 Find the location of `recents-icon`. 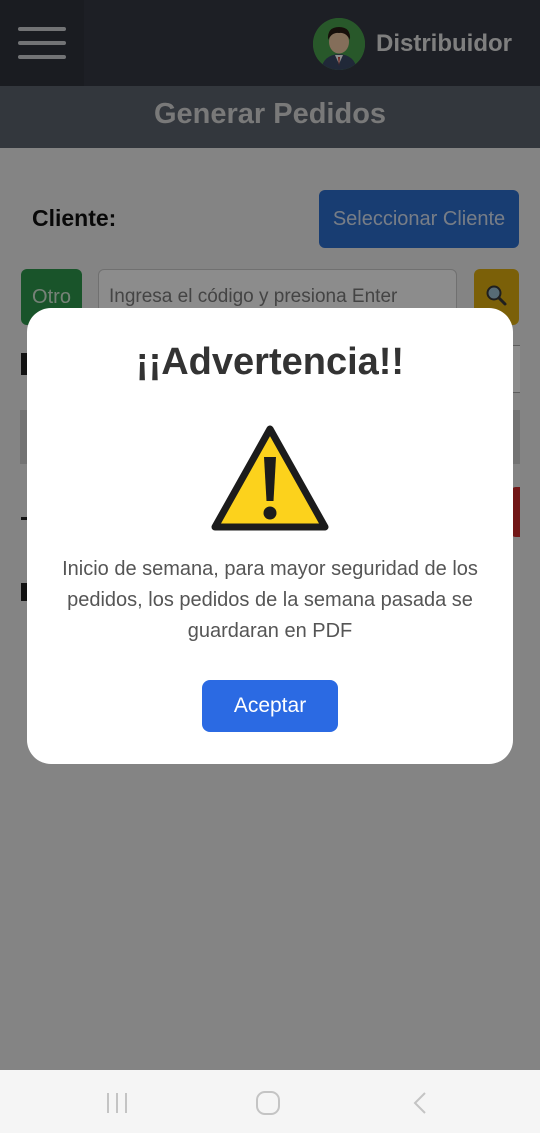

recents-icon is located at coordinates (117, 1103).